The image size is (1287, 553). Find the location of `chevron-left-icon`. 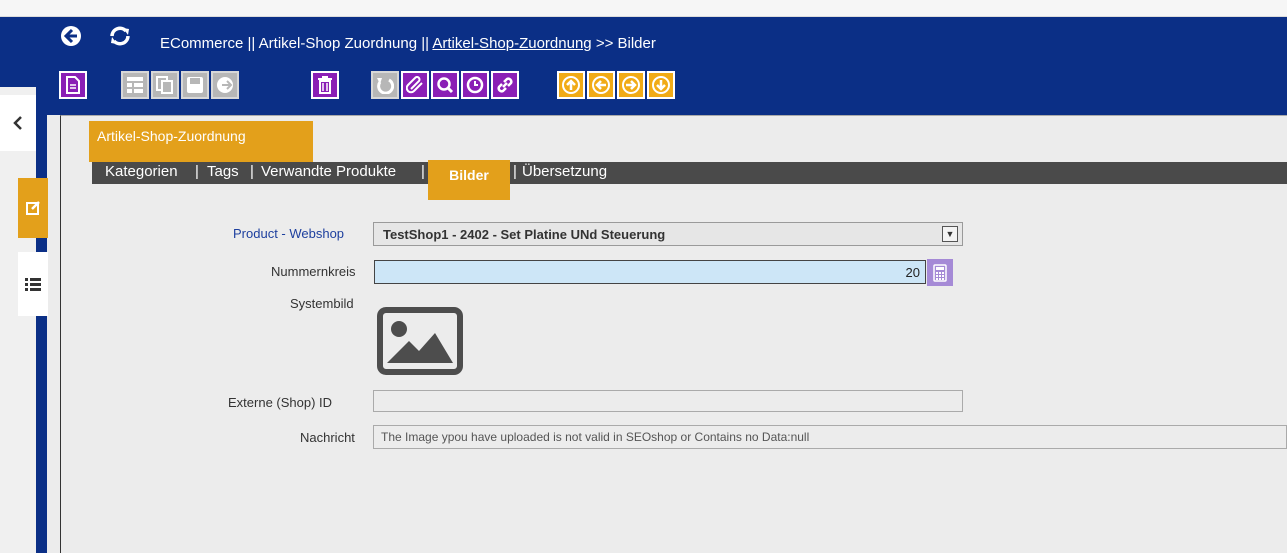

chevron-left-icon is located at coordinates (17, 123).